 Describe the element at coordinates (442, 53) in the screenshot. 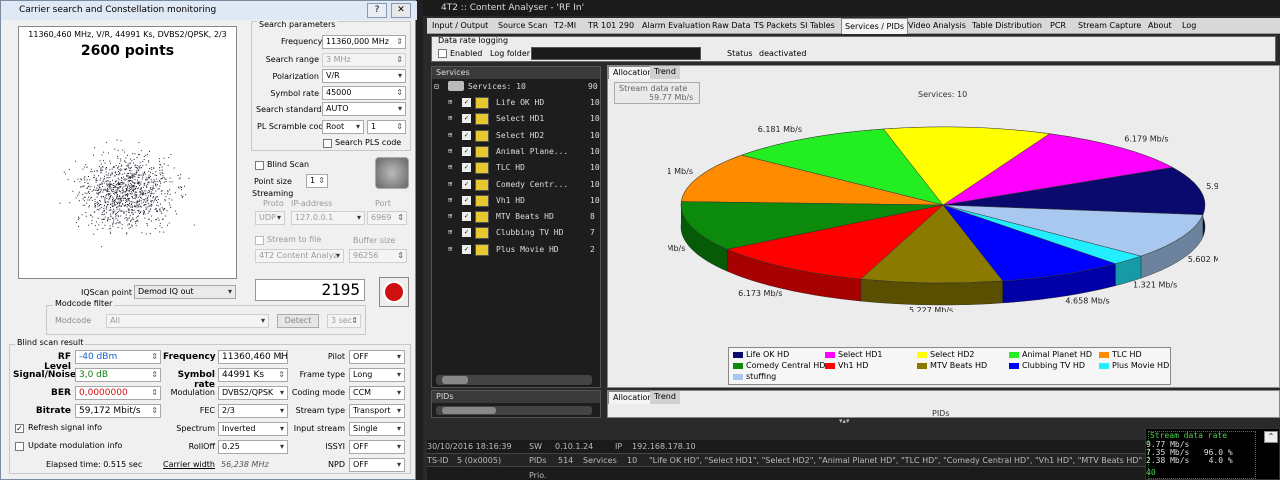

I see `enabled-checkbox` at that location.